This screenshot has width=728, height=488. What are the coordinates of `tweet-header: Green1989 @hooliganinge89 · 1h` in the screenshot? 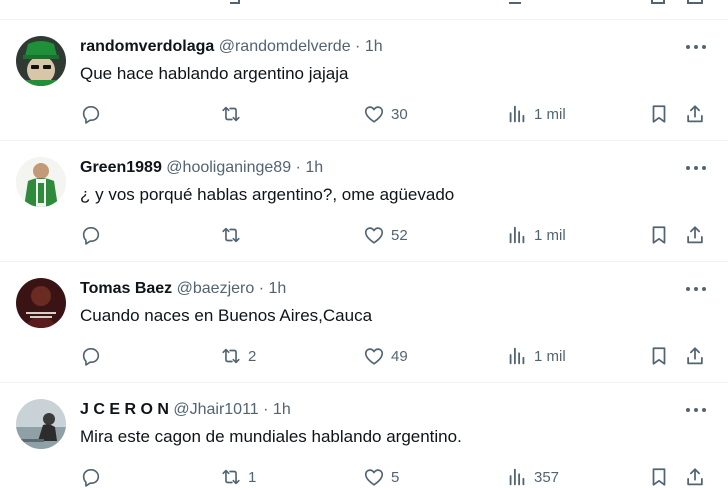 It's located at (201, 168).